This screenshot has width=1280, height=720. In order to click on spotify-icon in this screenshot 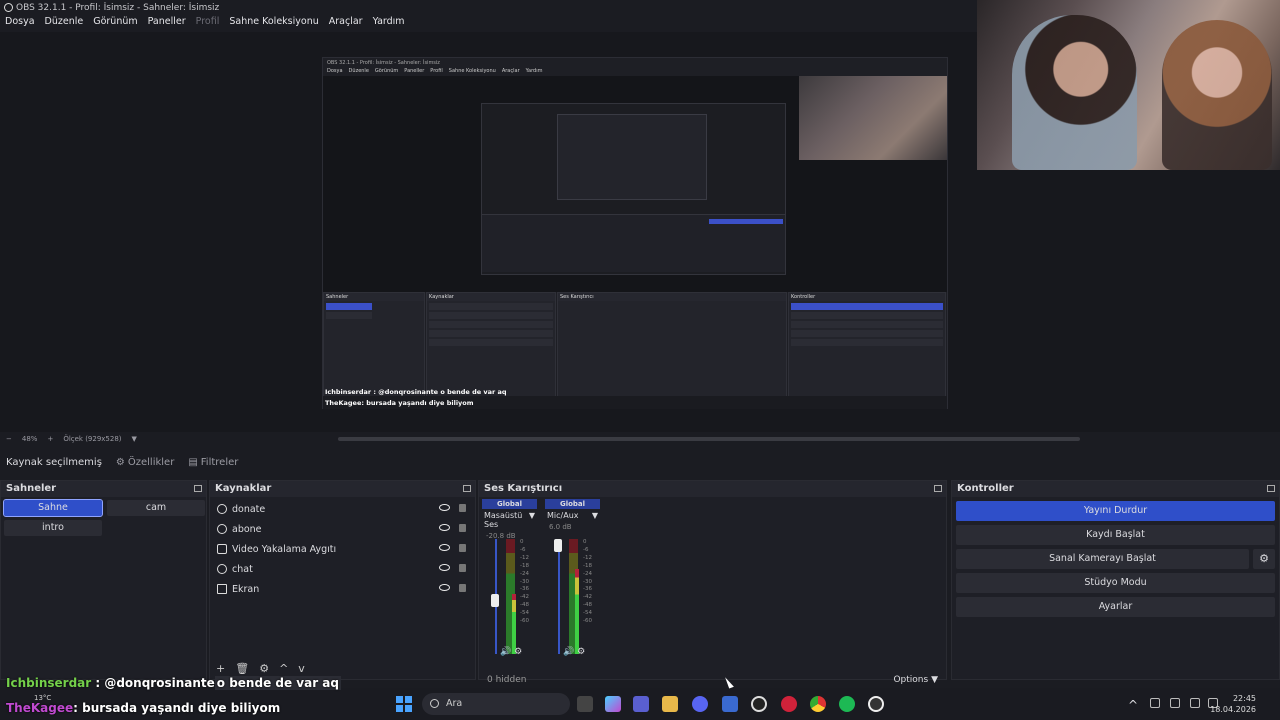, I will do `click(847, 704)`.